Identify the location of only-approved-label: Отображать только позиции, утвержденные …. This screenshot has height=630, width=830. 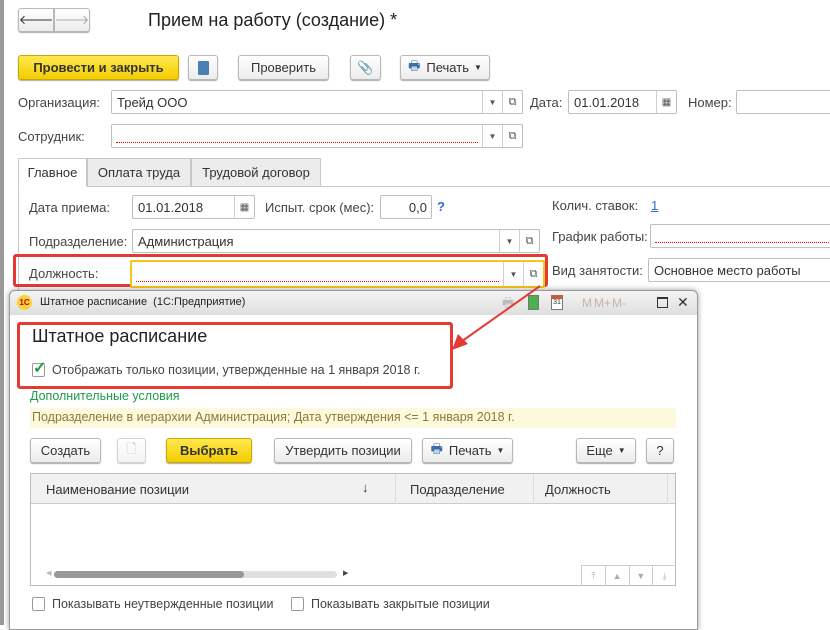
(236, 370).